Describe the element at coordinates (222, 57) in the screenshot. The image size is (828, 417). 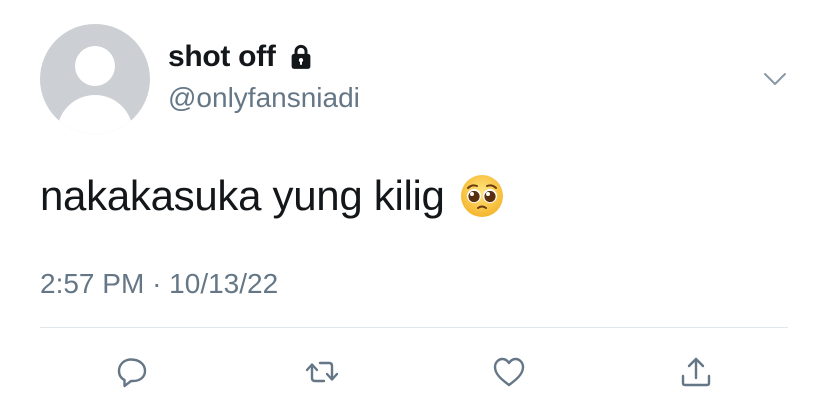
I see `display-name: shot off` at that location.